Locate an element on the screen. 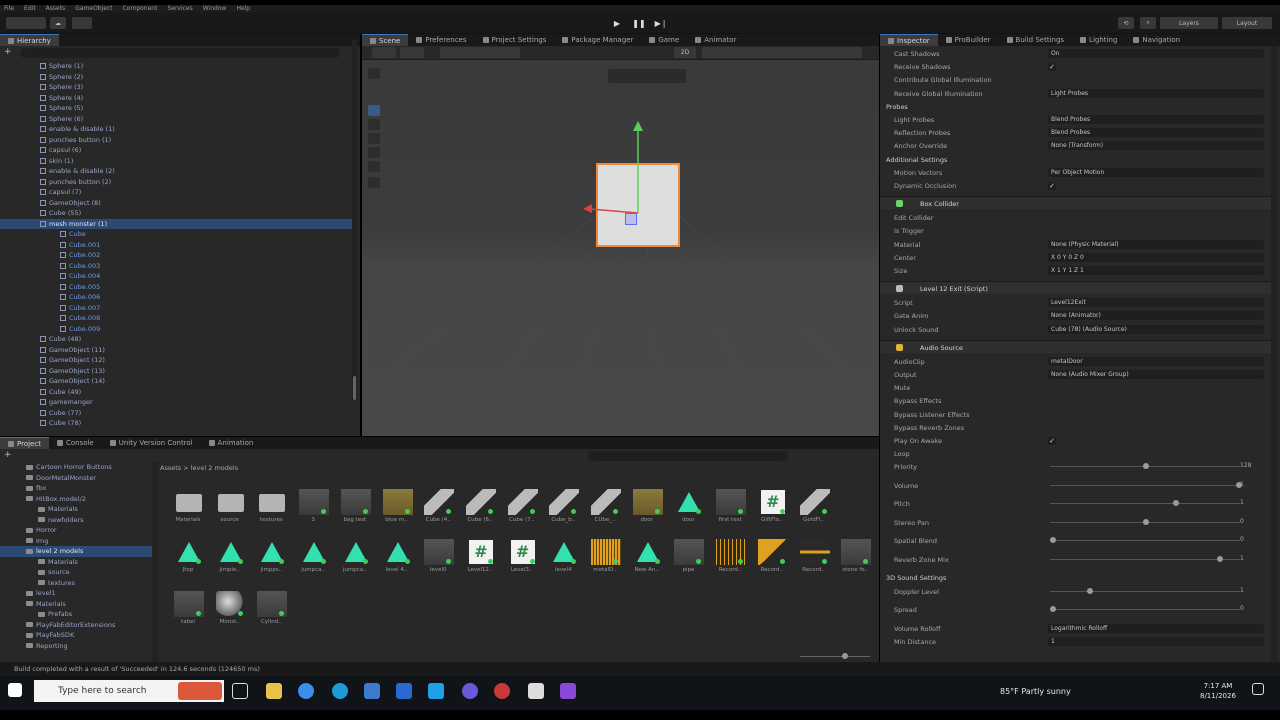 This screenshot has width=1280, height=720. hierarchy-item: Cube (48) is located at coordinates (176, 339).